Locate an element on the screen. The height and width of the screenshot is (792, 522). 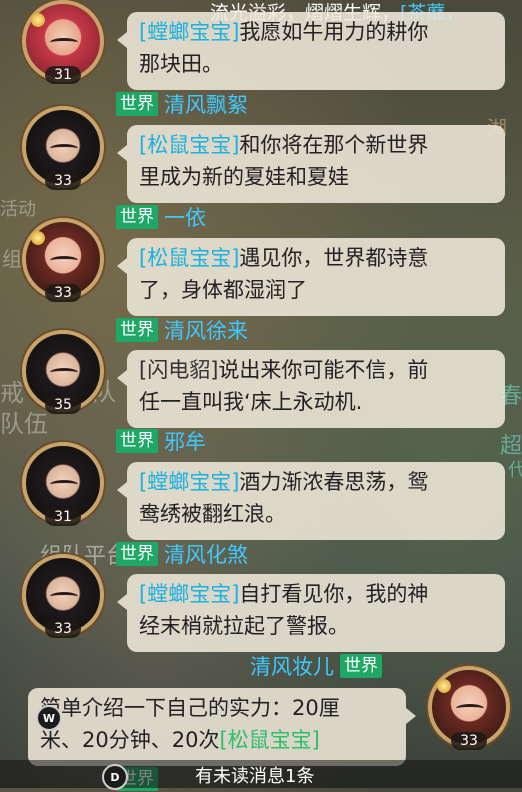
message-bubble: [螳螂宝宝]我愿如牛用力的耕你 那块田。 is located at coordinates (311, 51).